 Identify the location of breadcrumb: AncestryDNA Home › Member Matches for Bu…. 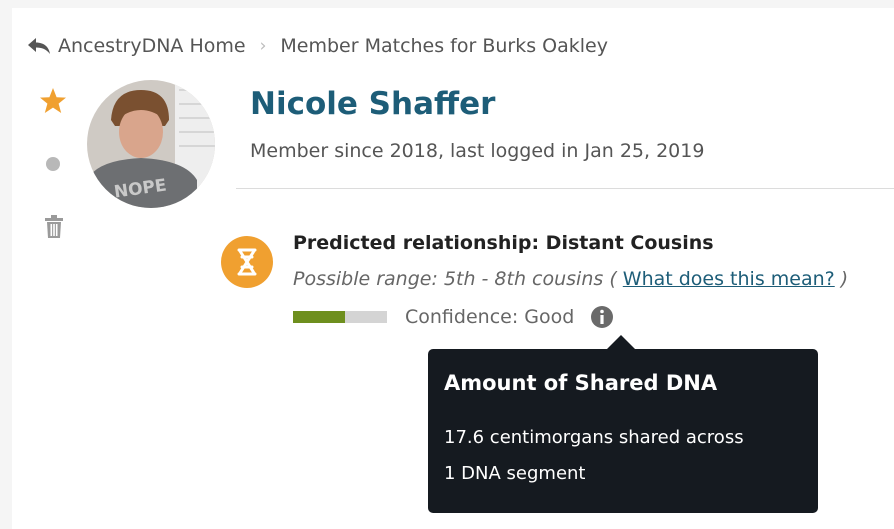
(317, 46).